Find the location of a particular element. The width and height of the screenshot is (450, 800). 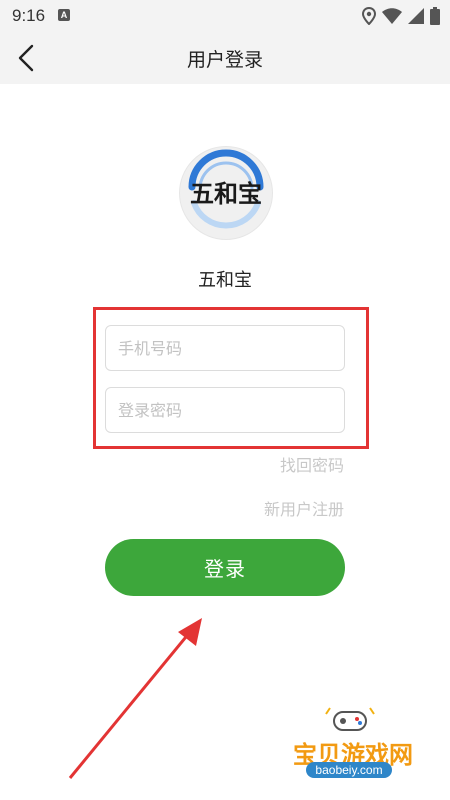

app-logo: 五和宝 is located at coordinates (226, 193).